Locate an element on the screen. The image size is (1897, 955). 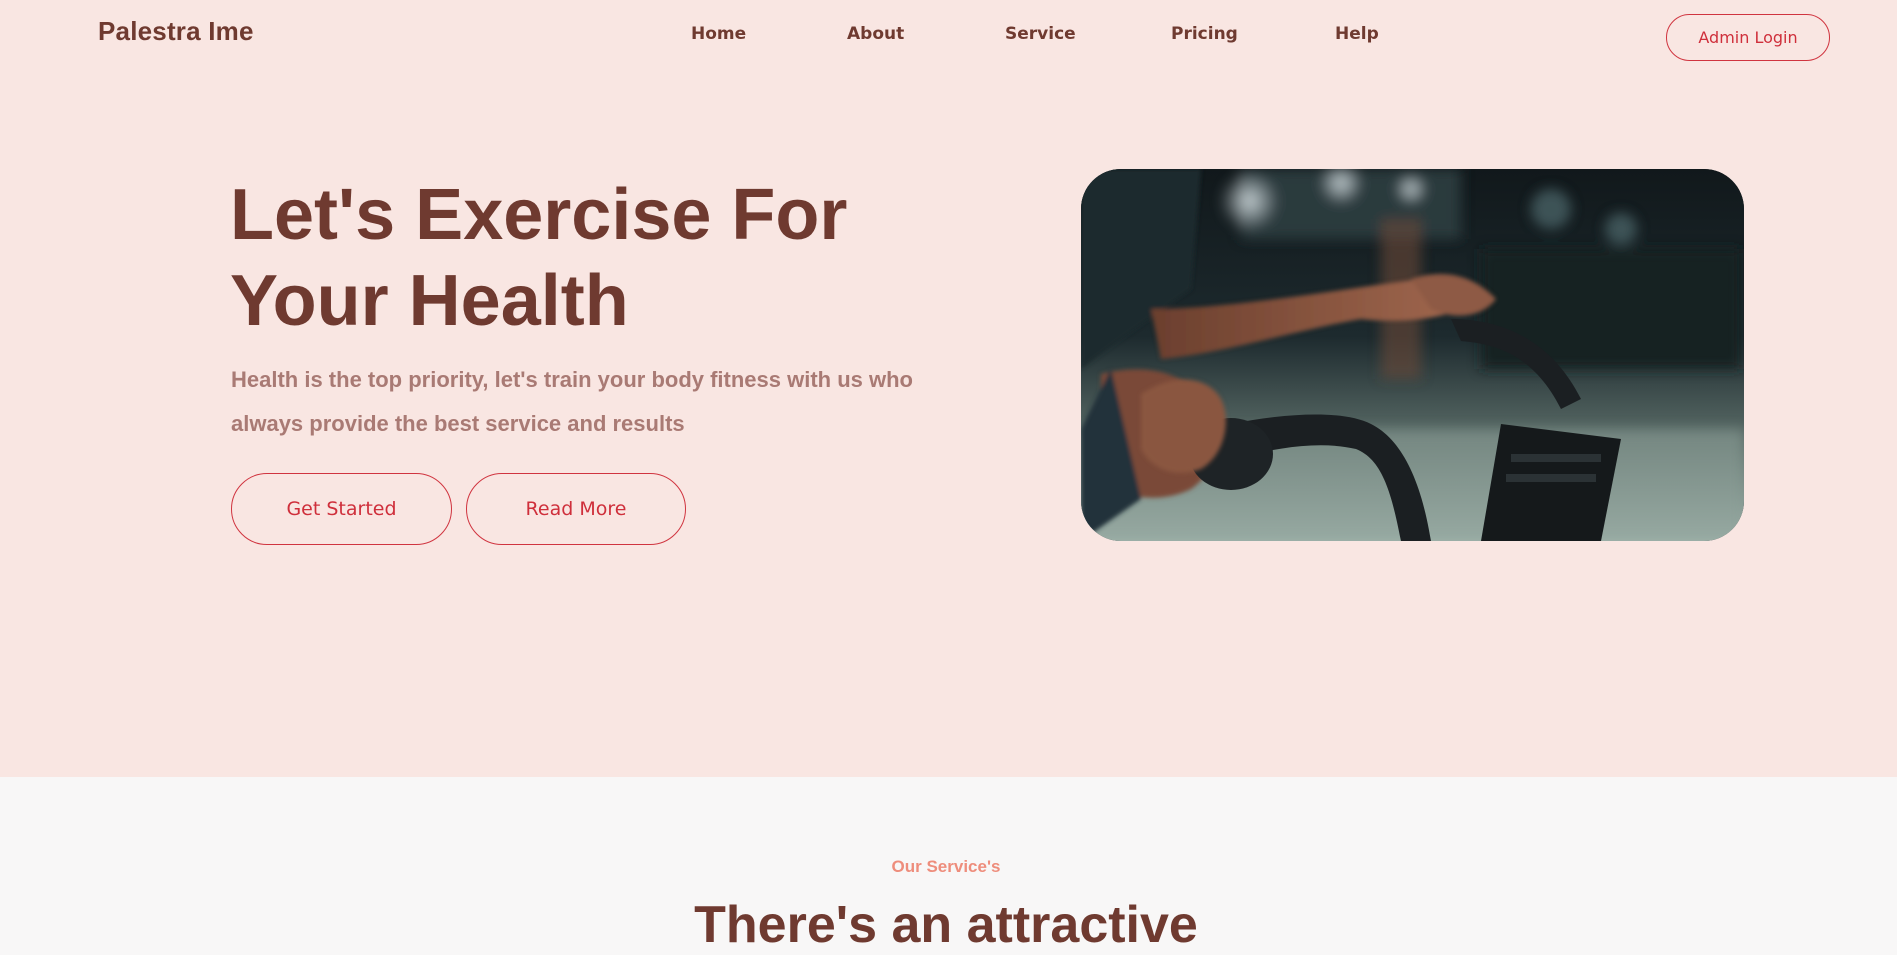
admin-login-button: Admin Login is located at coordinates (1748, 37).